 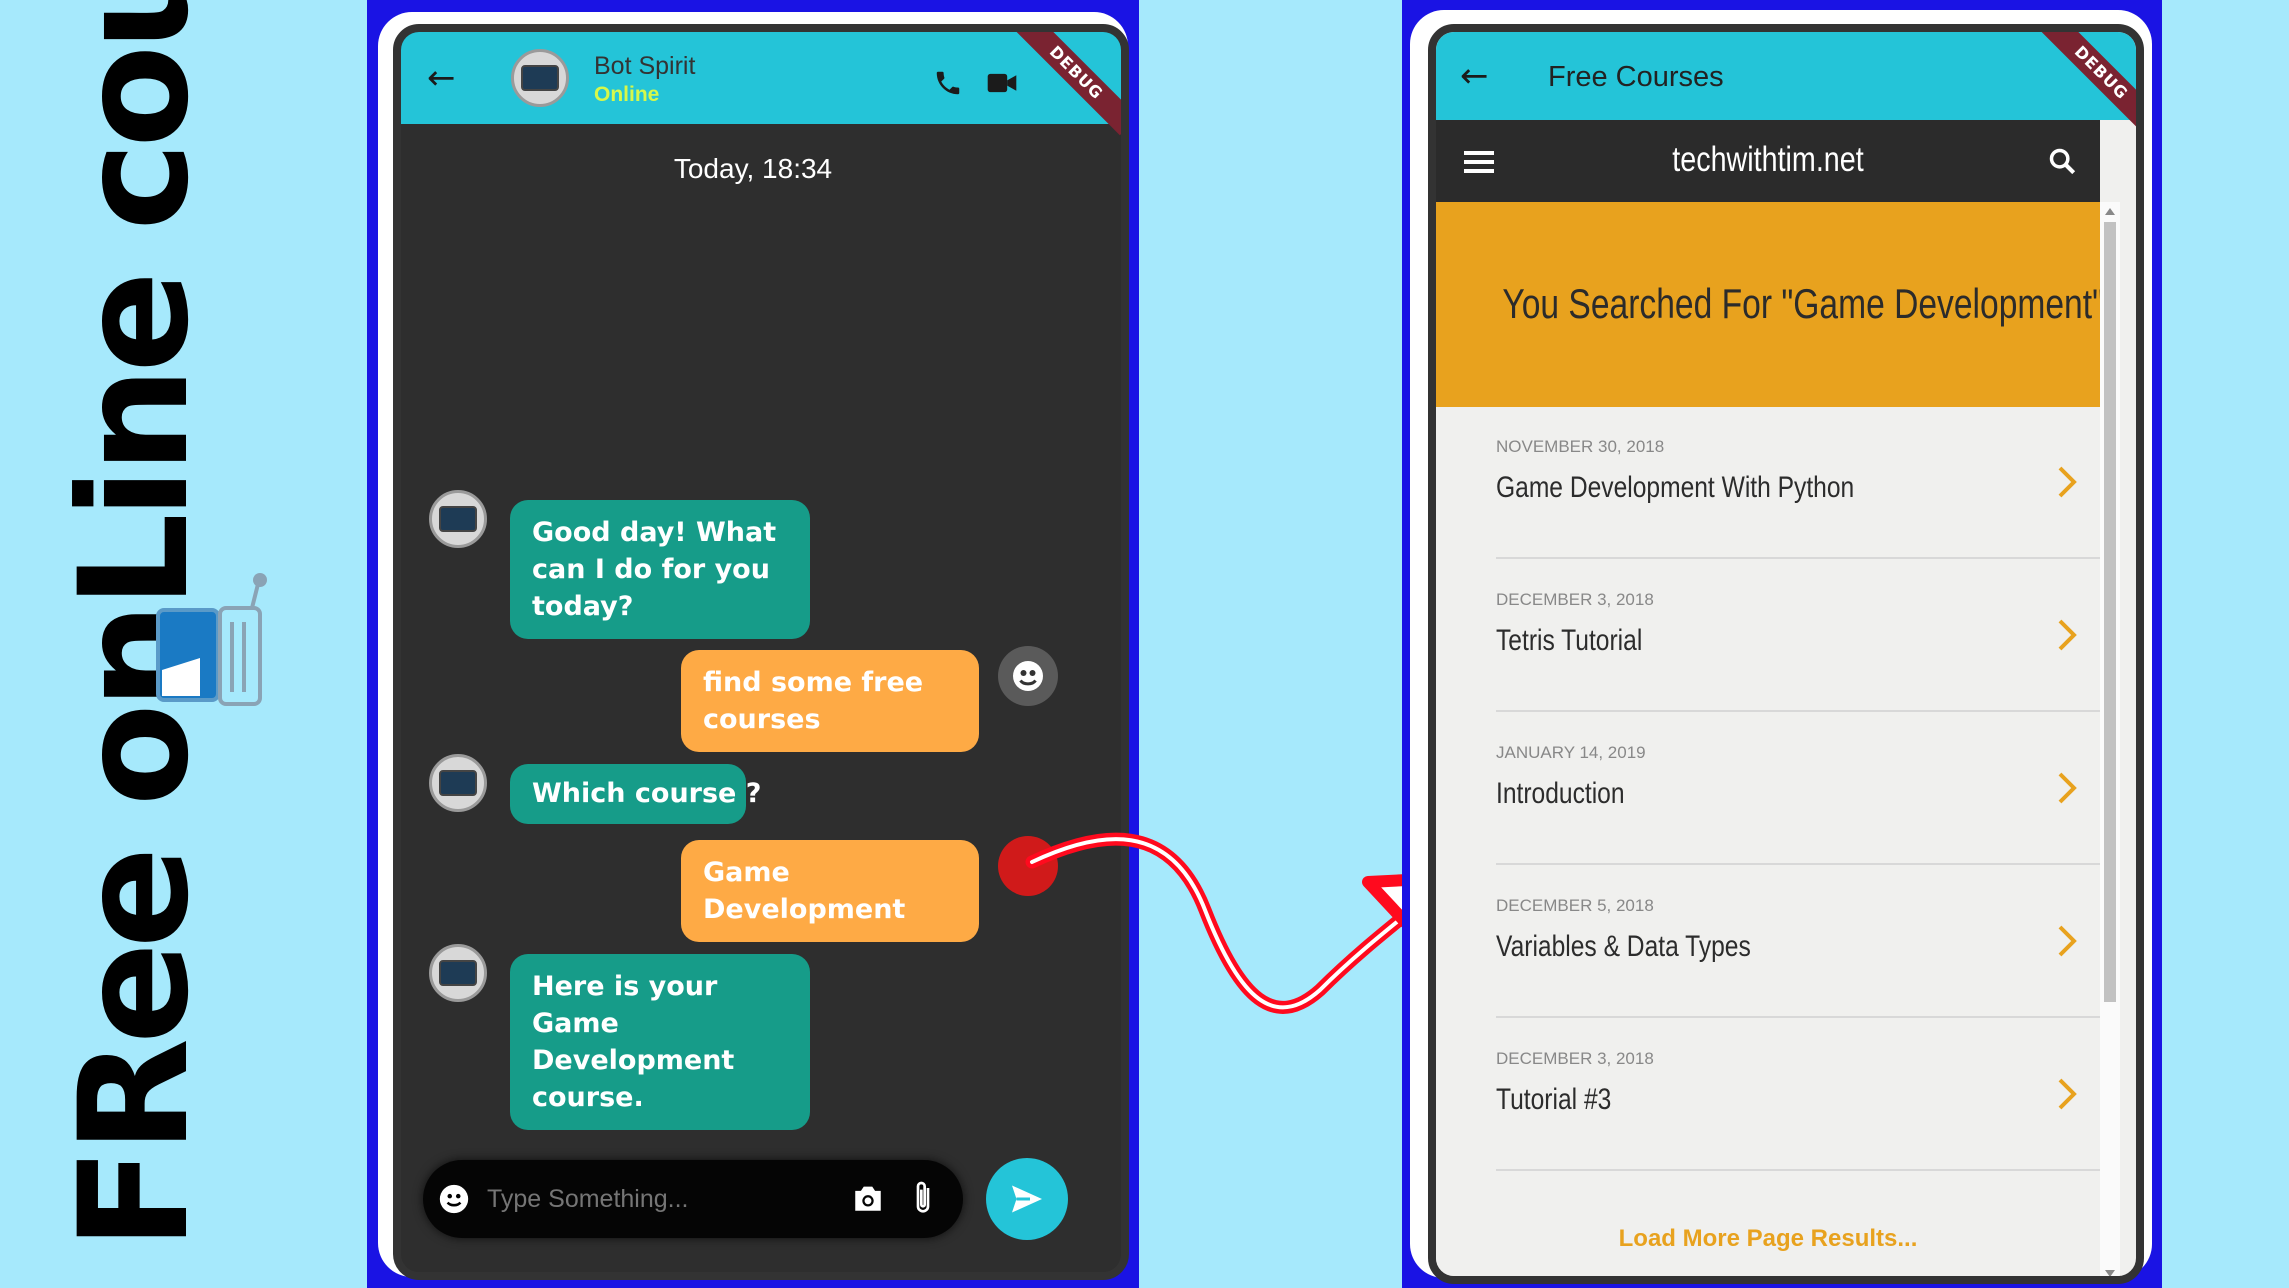 I want to click on video-call-icon, so click(x=1002, y=83).